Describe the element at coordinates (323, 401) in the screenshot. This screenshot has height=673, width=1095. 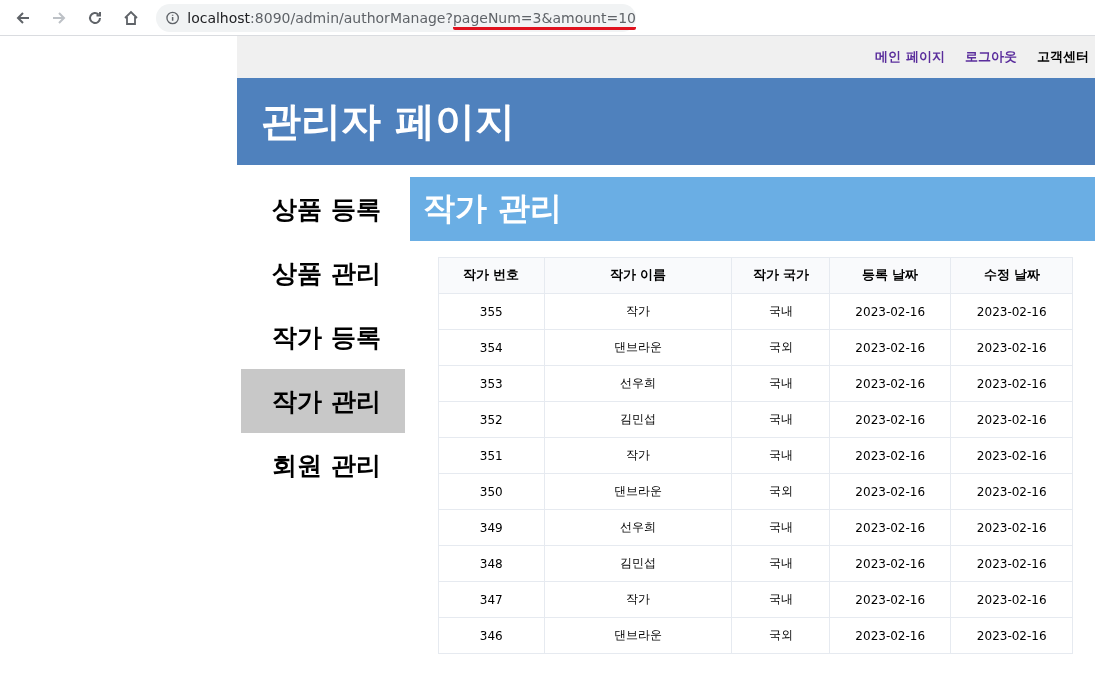
I see `sidebar-item: 작가 관리` at that location.